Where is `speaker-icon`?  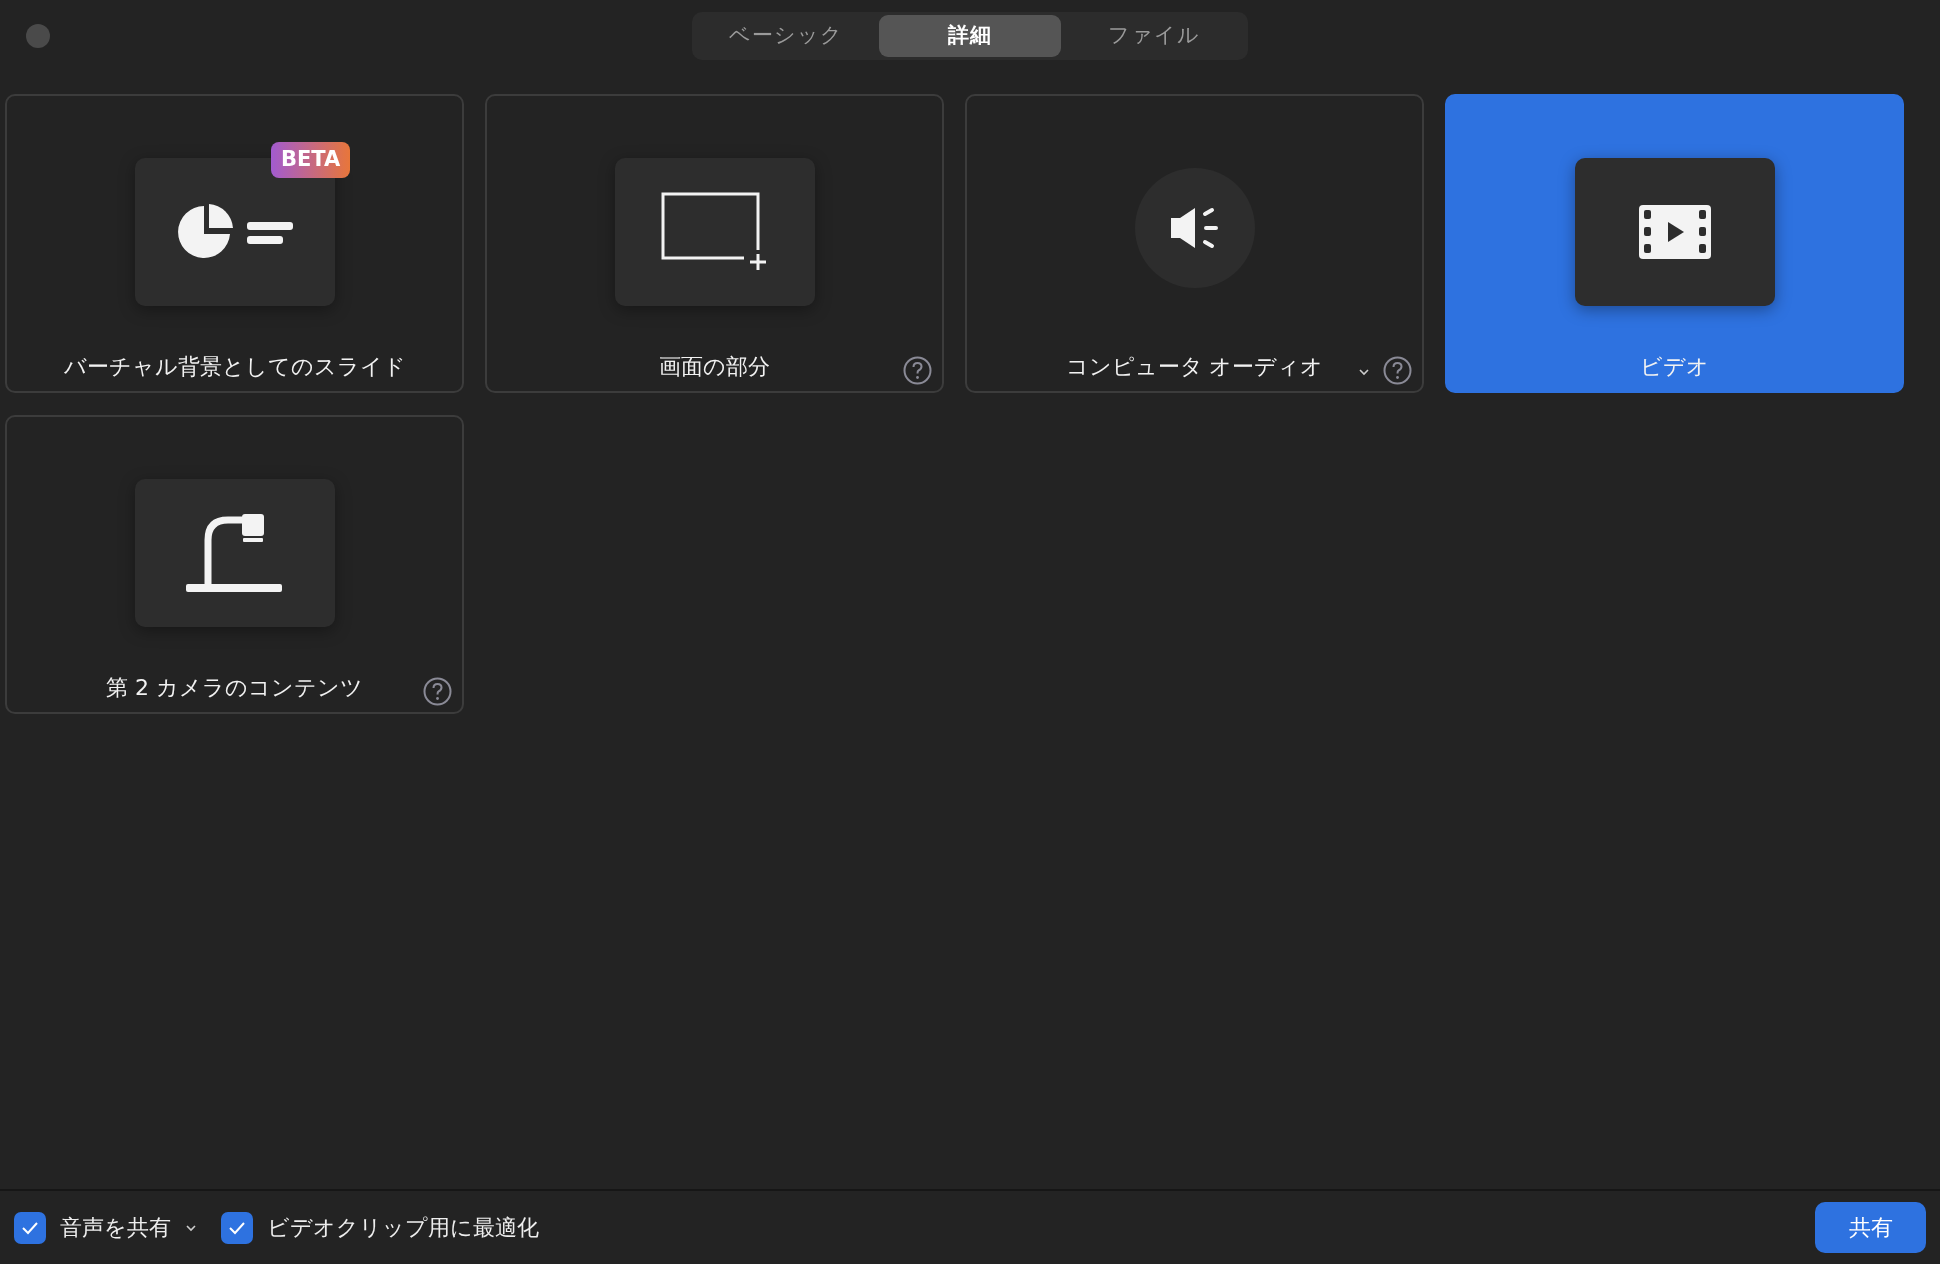
speaker-icon is located at coordinates (1194, 228).